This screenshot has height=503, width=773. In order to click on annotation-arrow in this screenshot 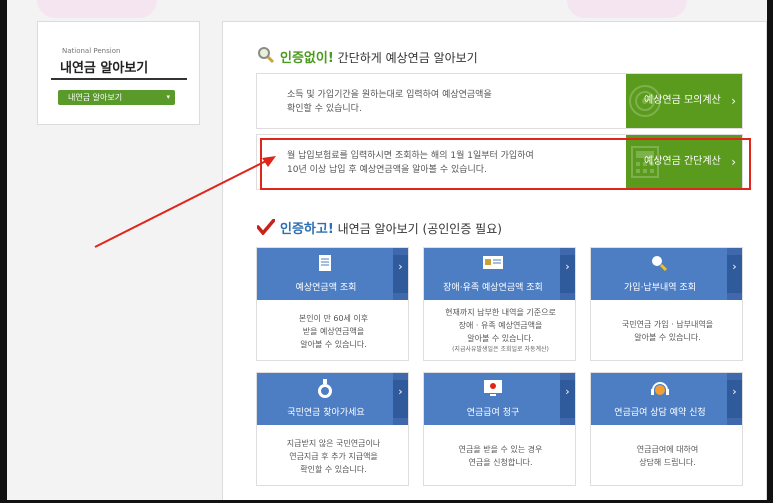, I will do `click(185, 202)`.